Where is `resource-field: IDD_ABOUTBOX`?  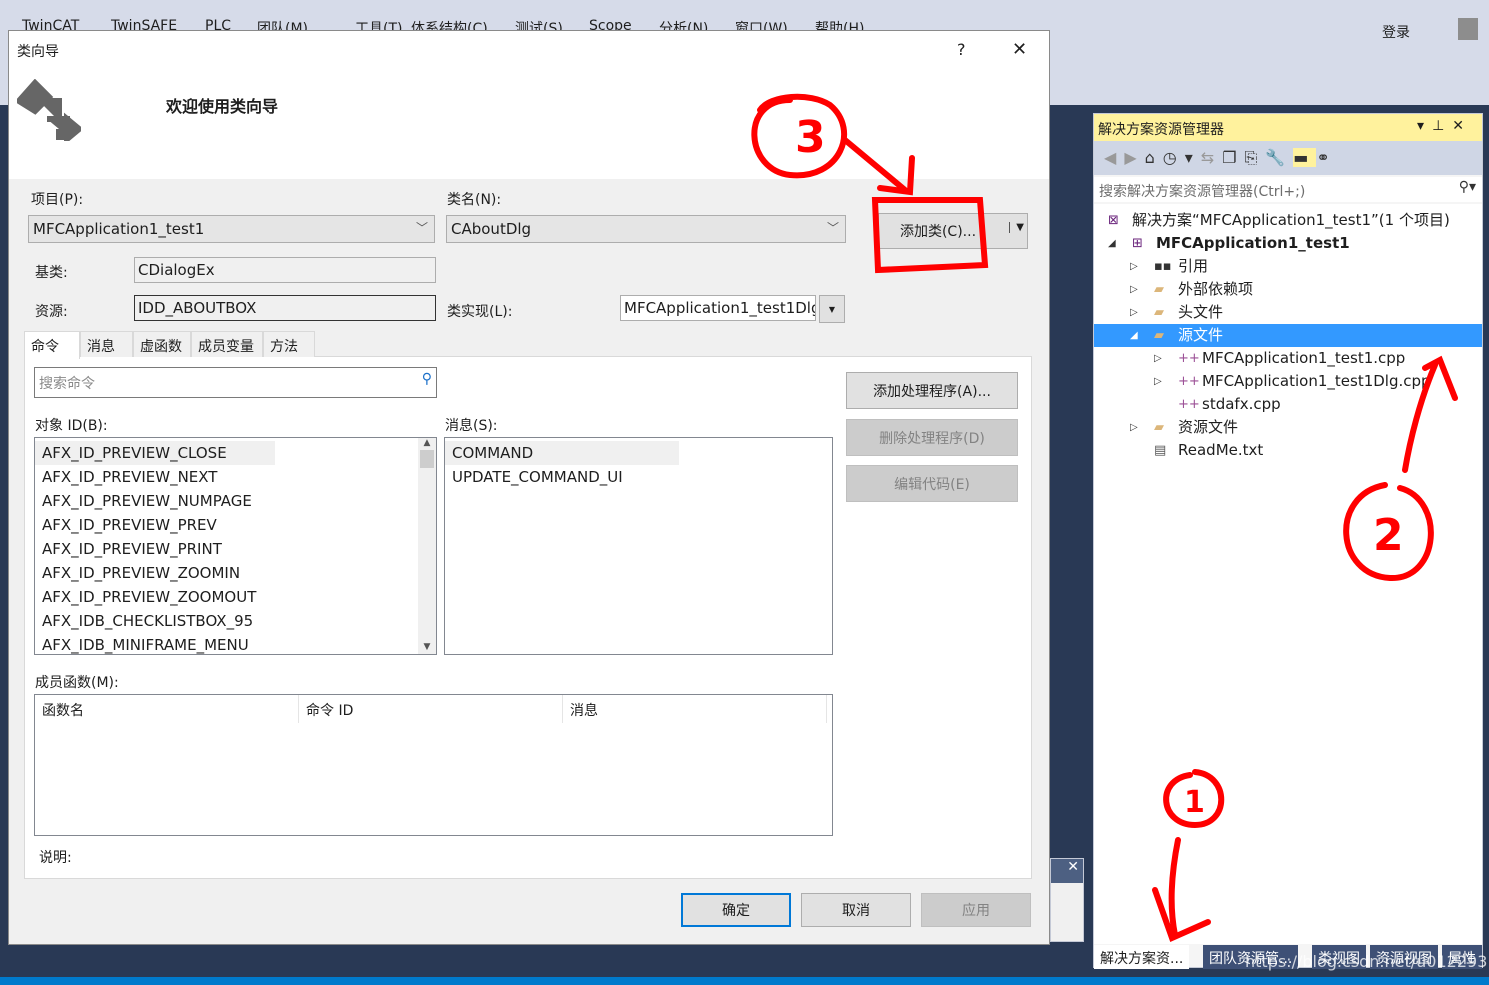 resource-field: IDD_ABOUTBOX is located at coordinates (285, 308).